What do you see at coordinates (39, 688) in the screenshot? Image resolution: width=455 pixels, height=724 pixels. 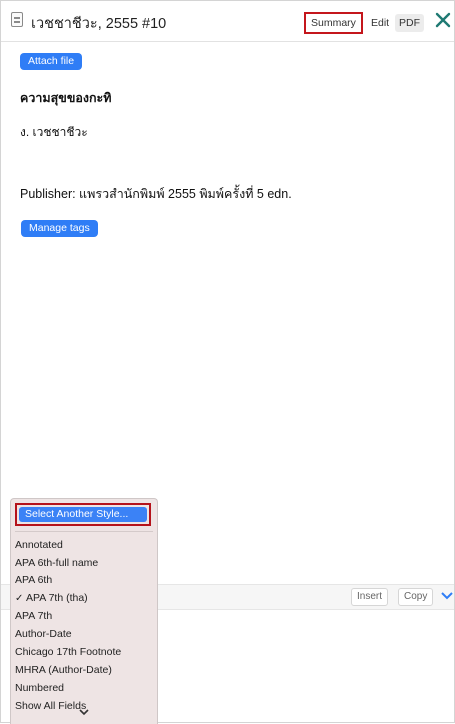 I see `menu-item-numbered: Numbered` at bounding box center [39, 688].